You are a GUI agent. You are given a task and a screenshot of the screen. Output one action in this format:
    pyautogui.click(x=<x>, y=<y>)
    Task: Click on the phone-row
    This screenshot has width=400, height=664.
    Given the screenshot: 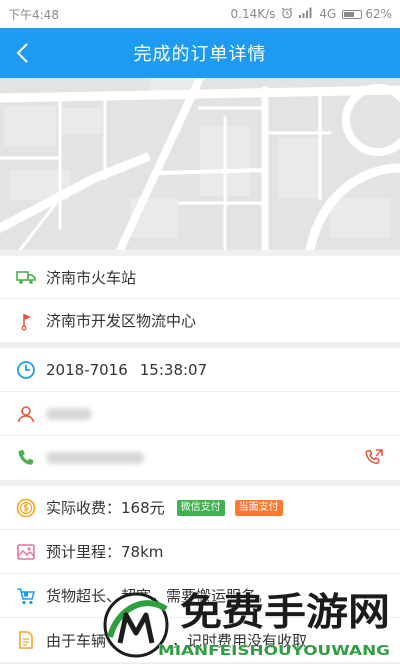 What is the action you would take?
    pyautogui.click(x=200, y=458)
    